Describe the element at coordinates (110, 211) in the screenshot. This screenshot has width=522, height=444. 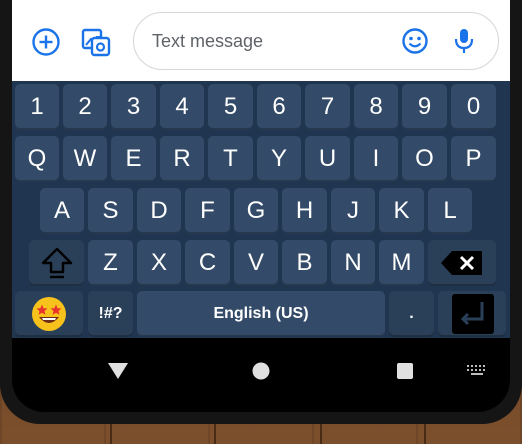
I see `key-s: S` at that location.